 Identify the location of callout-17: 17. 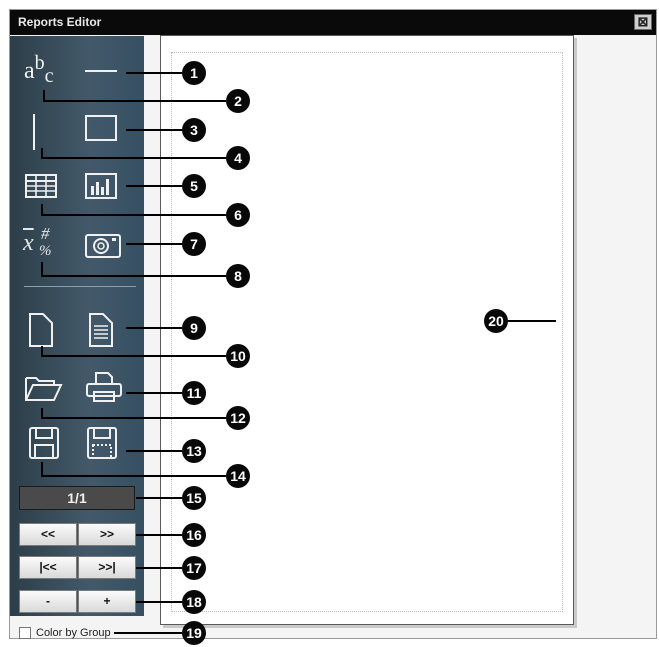
(194, 568).